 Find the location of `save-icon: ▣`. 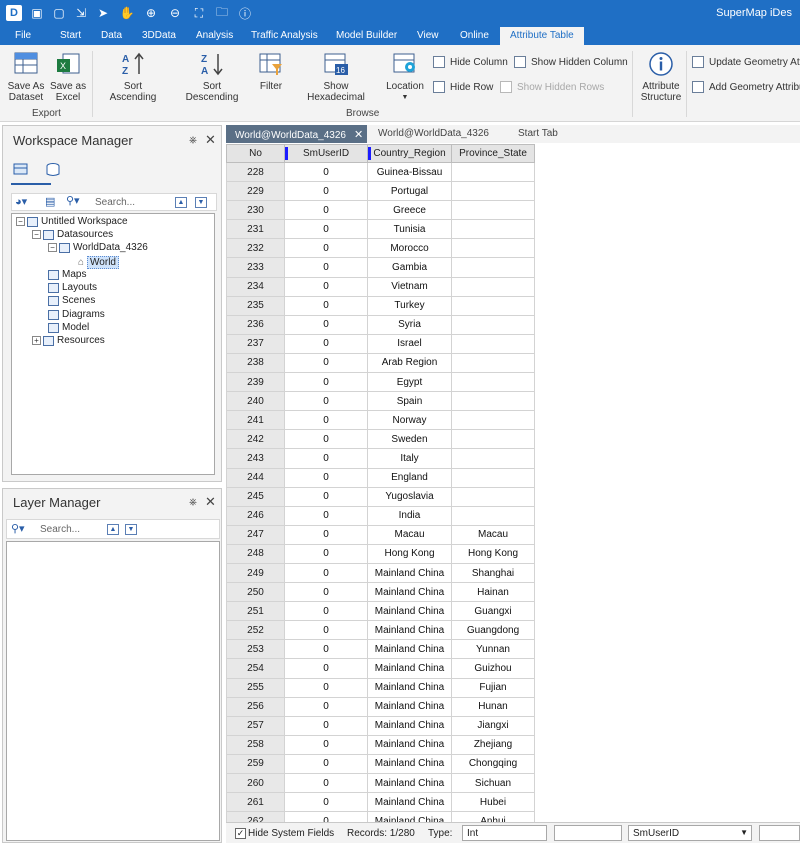

save-icon: ▣ is located at coordinates (37, 13).